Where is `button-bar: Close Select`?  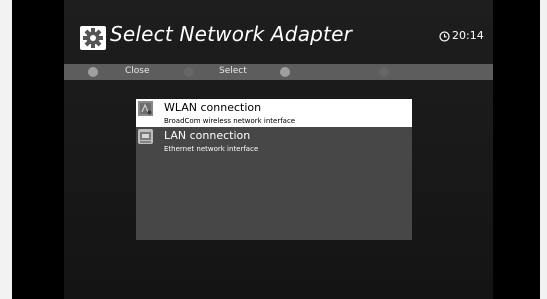
button-bar: Close Select is located at coordinates (278, 72).